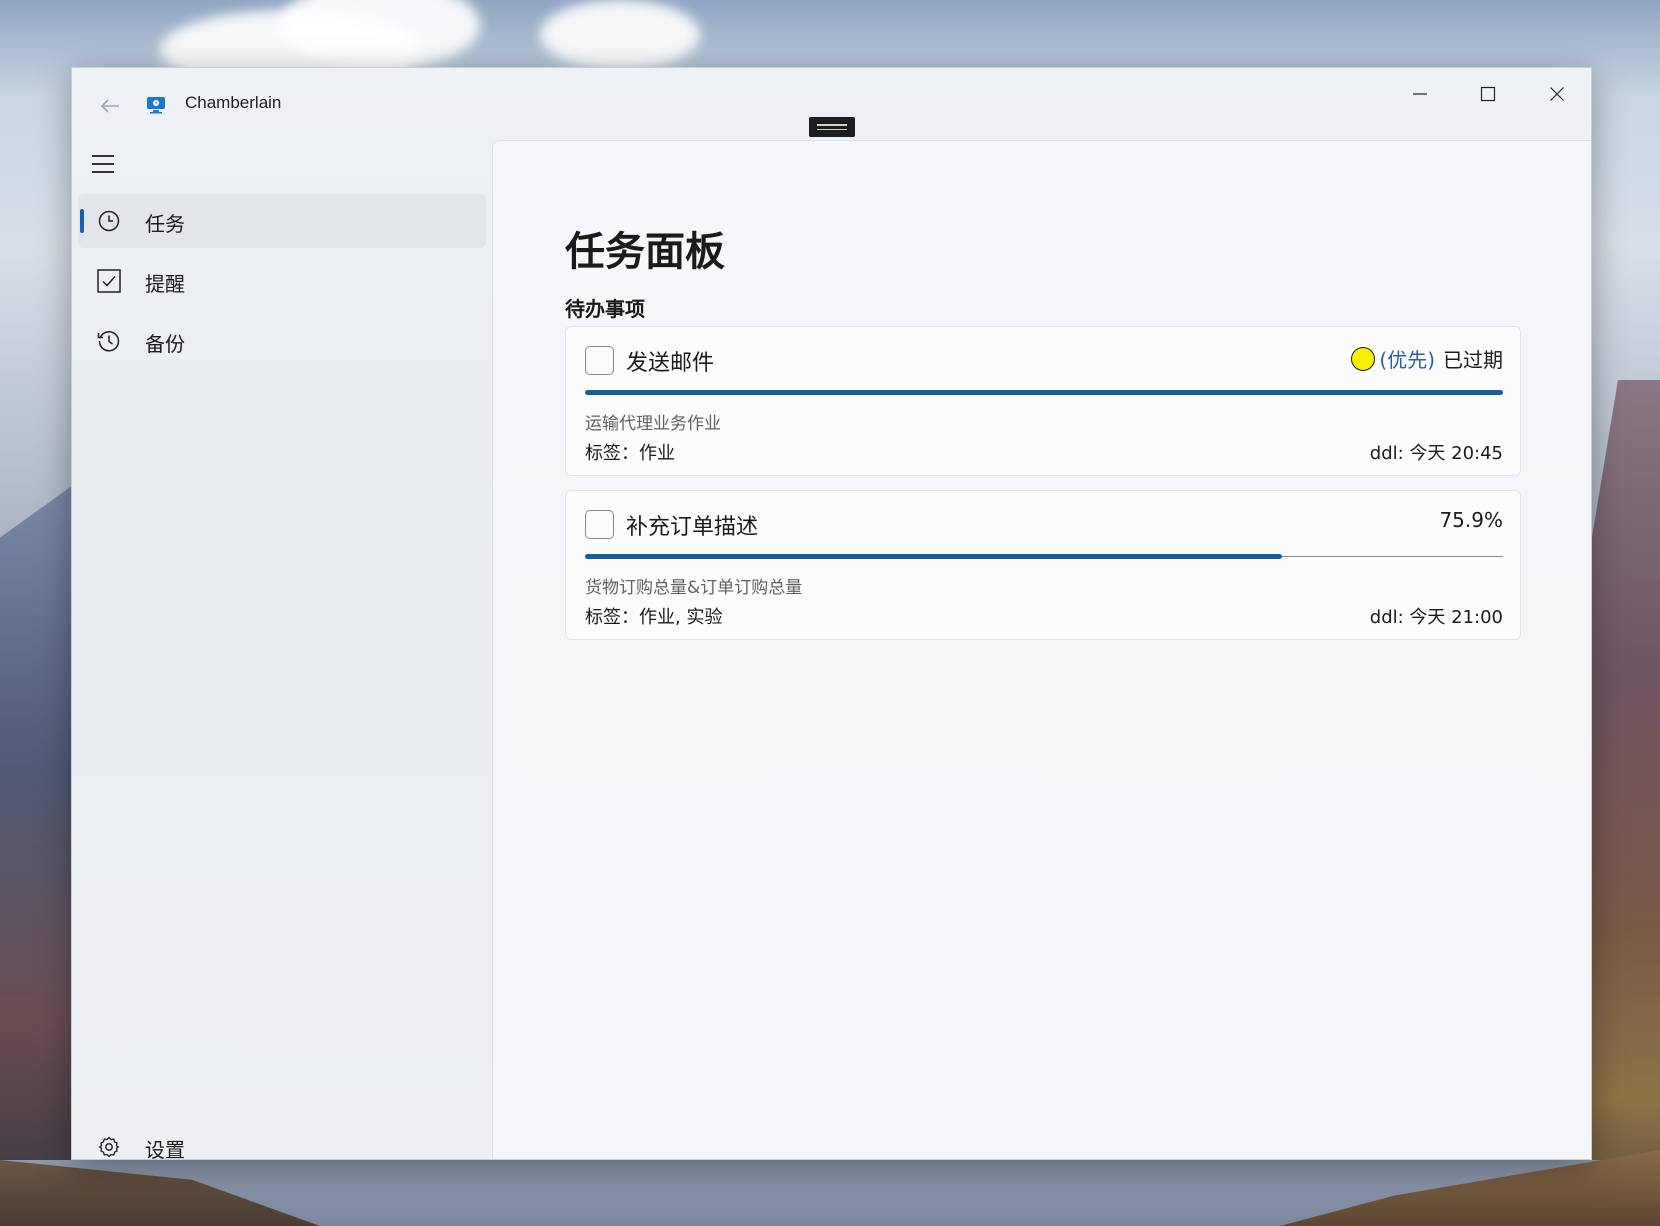 This screenshot has height=1226, width=1660. What do you see at coordinates (109, 221) in the screenshot?
I see `clock-icon` at bounding box center [109, 221].